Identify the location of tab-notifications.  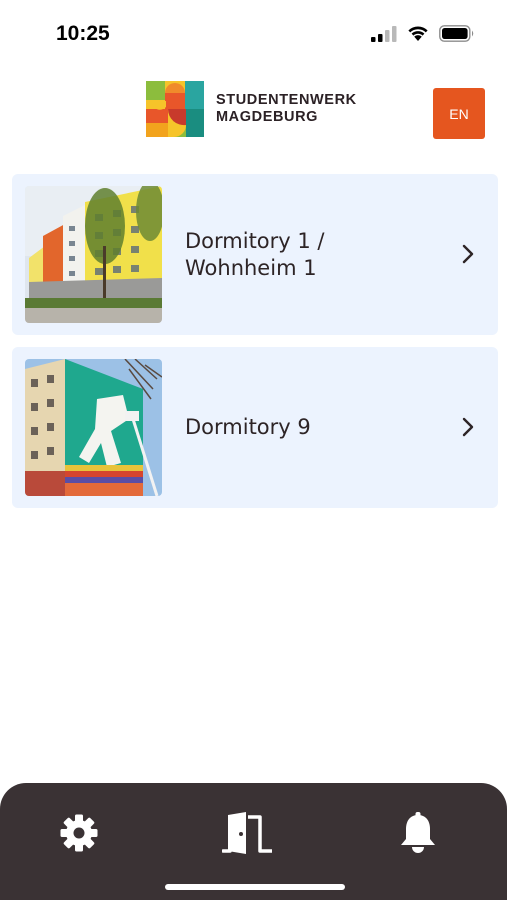
(418, 833).